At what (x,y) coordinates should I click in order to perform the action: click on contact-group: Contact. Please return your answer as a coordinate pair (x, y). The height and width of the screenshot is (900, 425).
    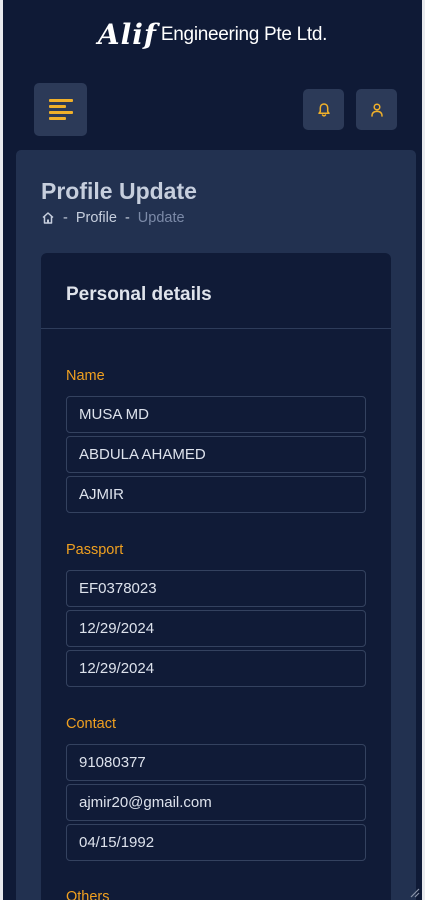
    Looking at the image, I should click on (216, 790).